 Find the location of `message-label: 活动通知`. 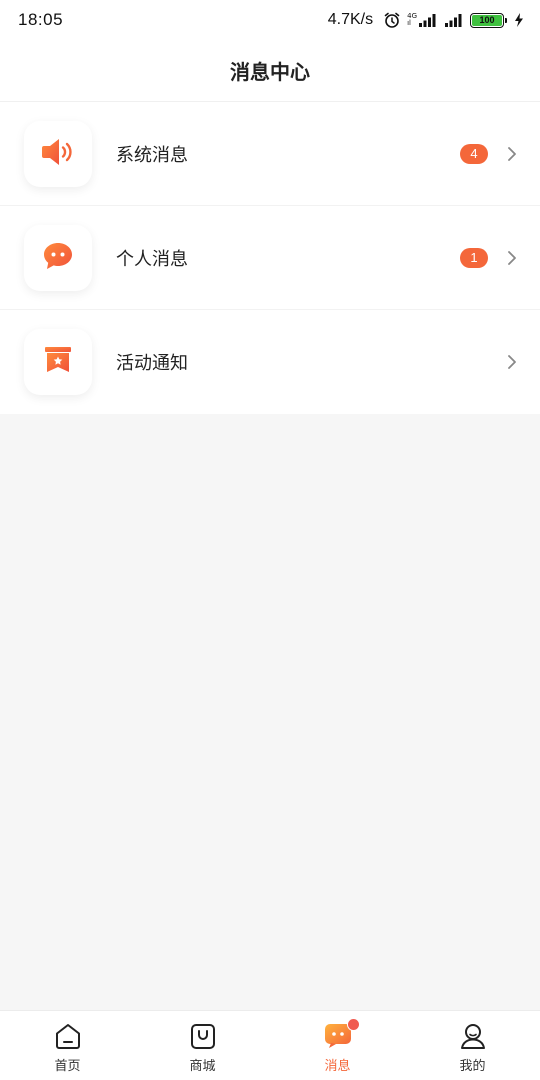

message-label: 活动通知 is located at coordinates (152, 363).